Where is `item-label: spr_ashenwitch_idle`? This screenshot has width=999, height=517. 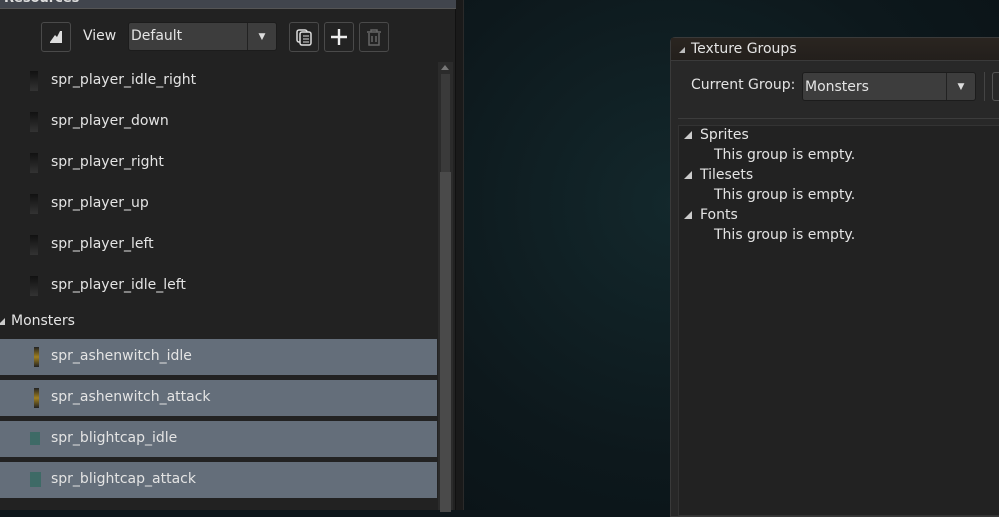
item-label: spr_ashenwitch_idle is located at coordinates (121, 356).